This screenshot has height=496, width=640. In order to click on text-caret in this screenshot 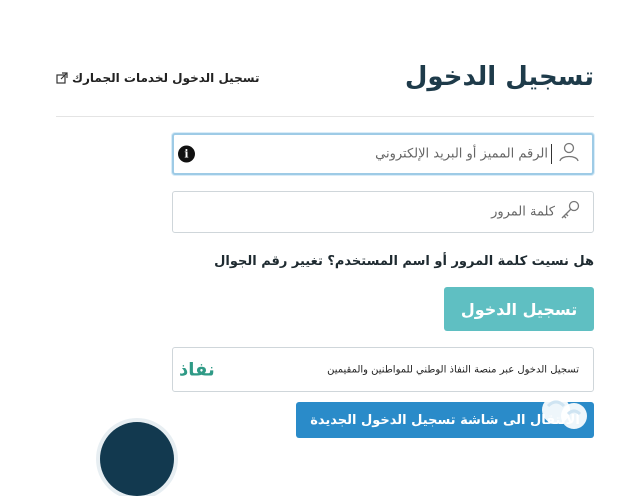, I will do `click(551, 154)`.